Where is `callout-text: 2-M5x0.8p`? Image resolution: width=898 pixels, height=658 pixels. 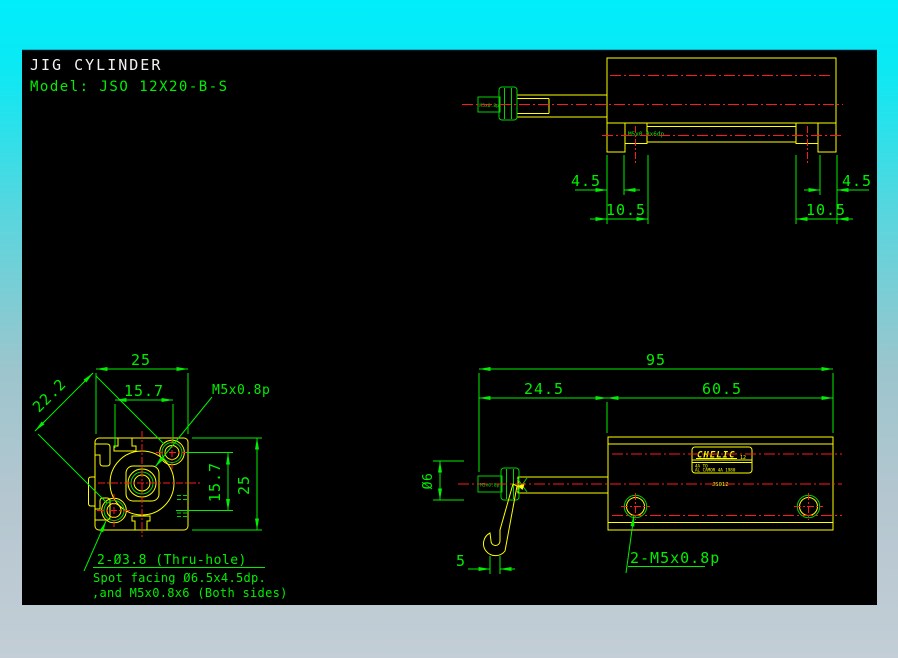
callout-text: 2-M5x0.8p is located at coordinates (675, 558).